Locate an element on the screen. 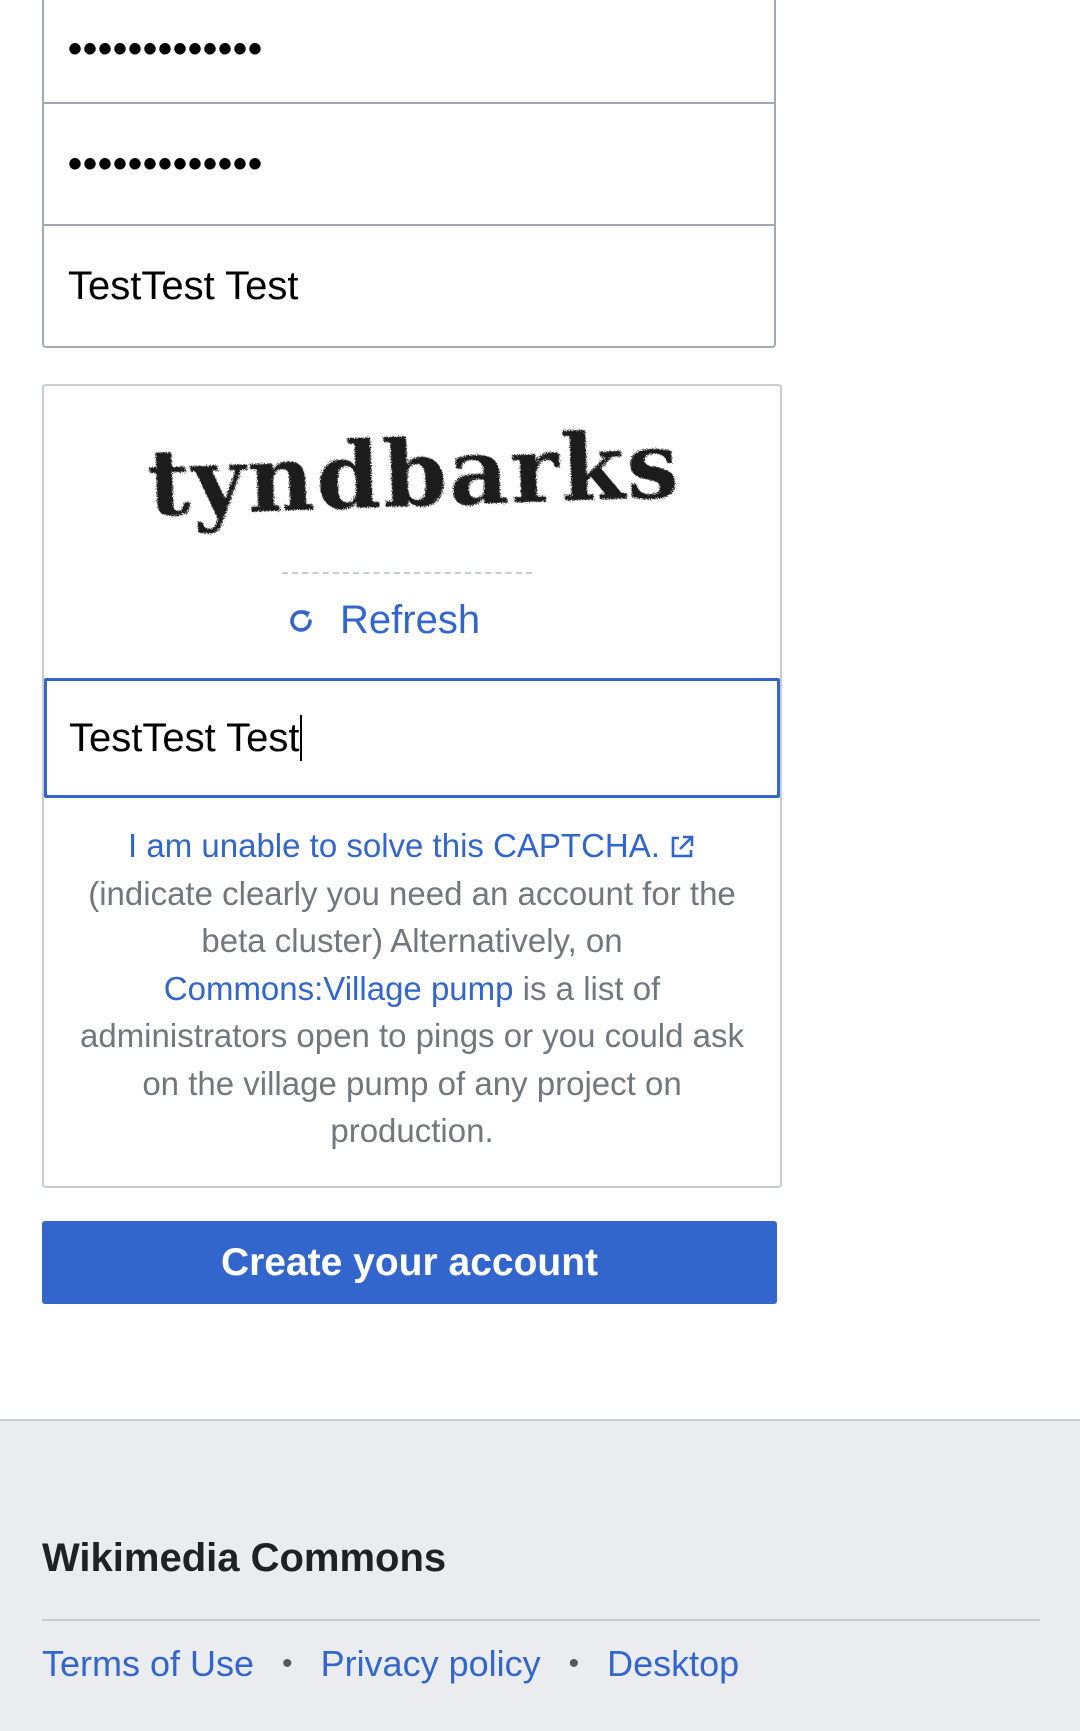 This screenshot has width=1080, height=1731. footer-site-name: Wikimedia Commons is located at coordinates (244, 1558).